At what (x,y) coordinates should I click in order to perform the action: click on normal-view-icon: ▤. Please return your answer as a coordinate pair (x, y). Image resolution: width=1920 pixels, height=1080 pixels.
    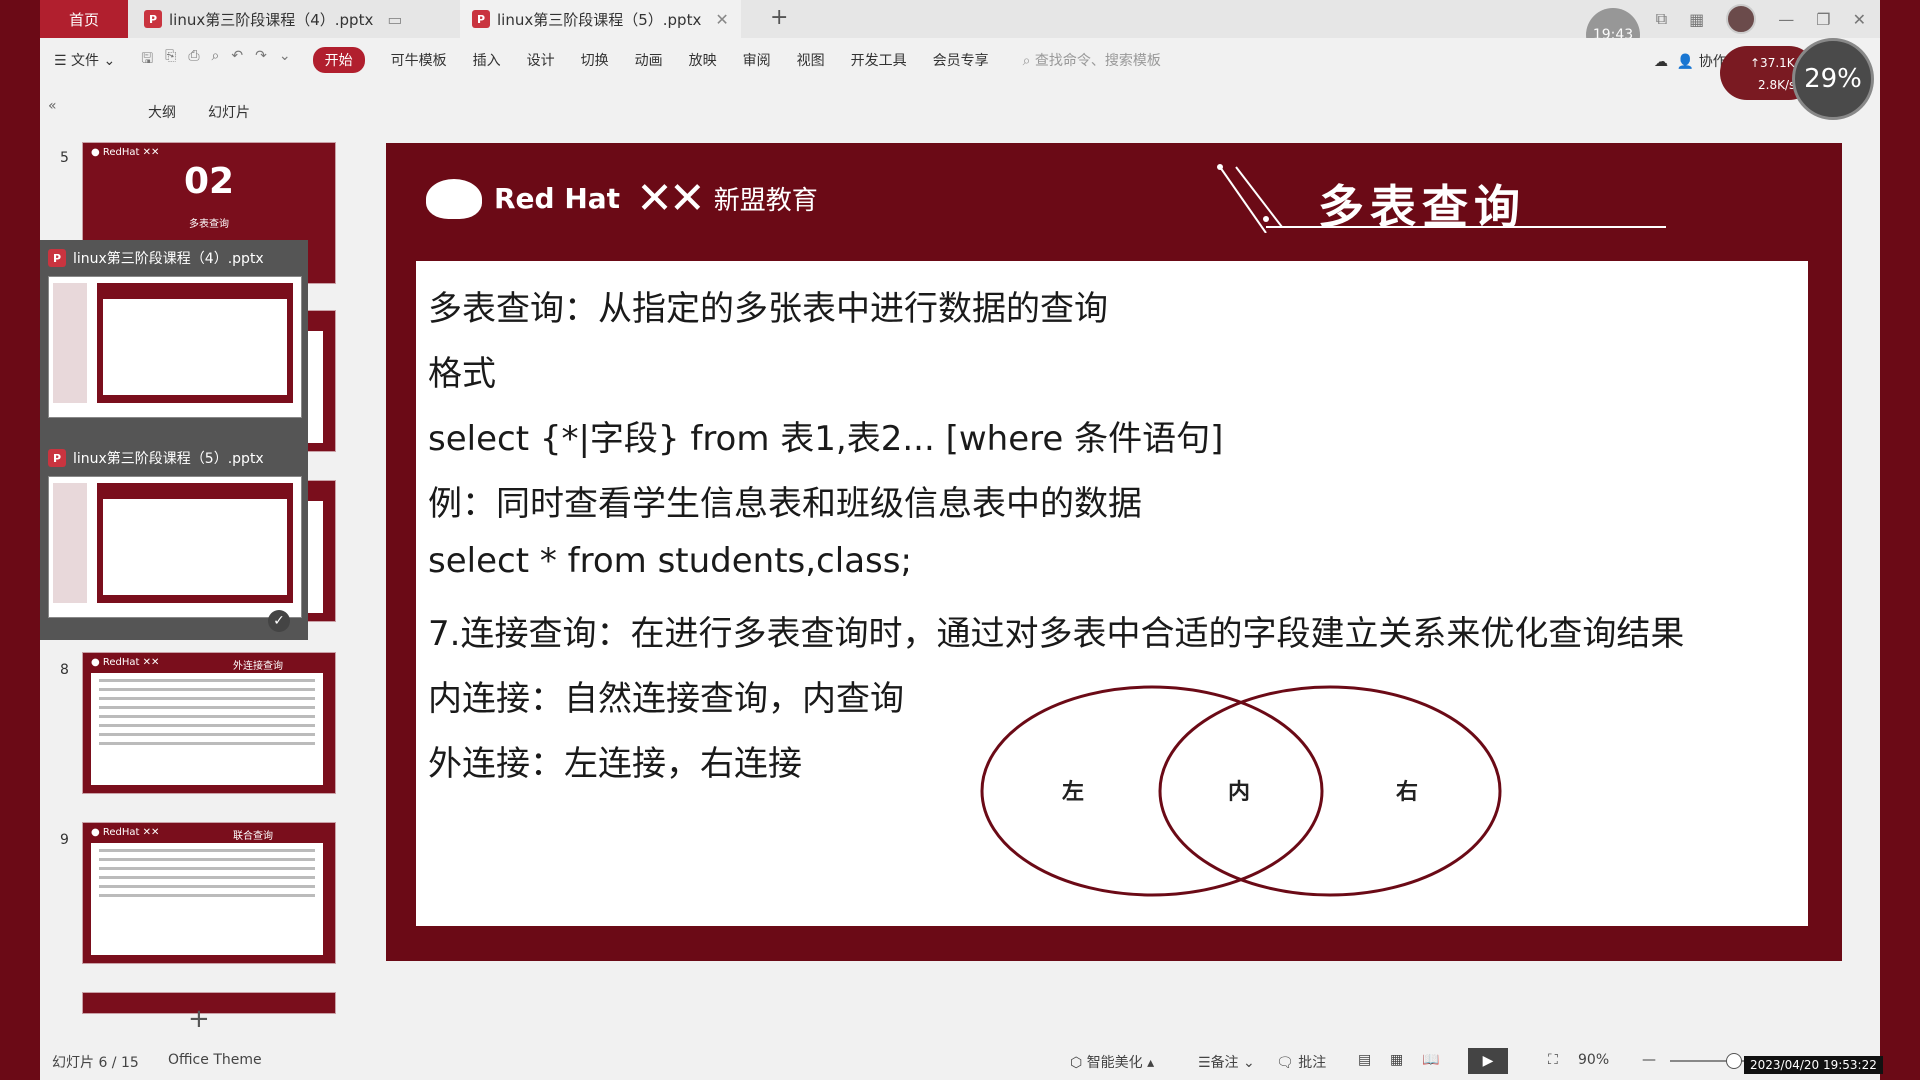
    Looking at the image, I should click on (1364, 1060).